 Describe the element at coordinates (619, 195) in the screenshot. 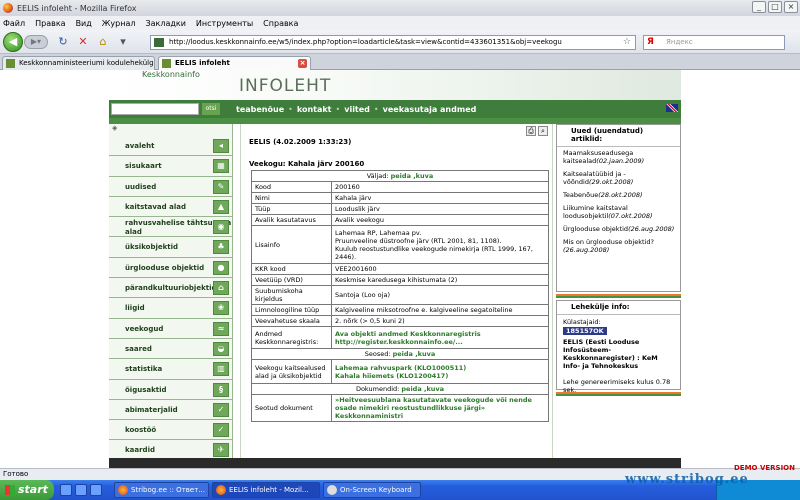

I see `news-item: Teabenõue(28.okt.2008)` at that location.